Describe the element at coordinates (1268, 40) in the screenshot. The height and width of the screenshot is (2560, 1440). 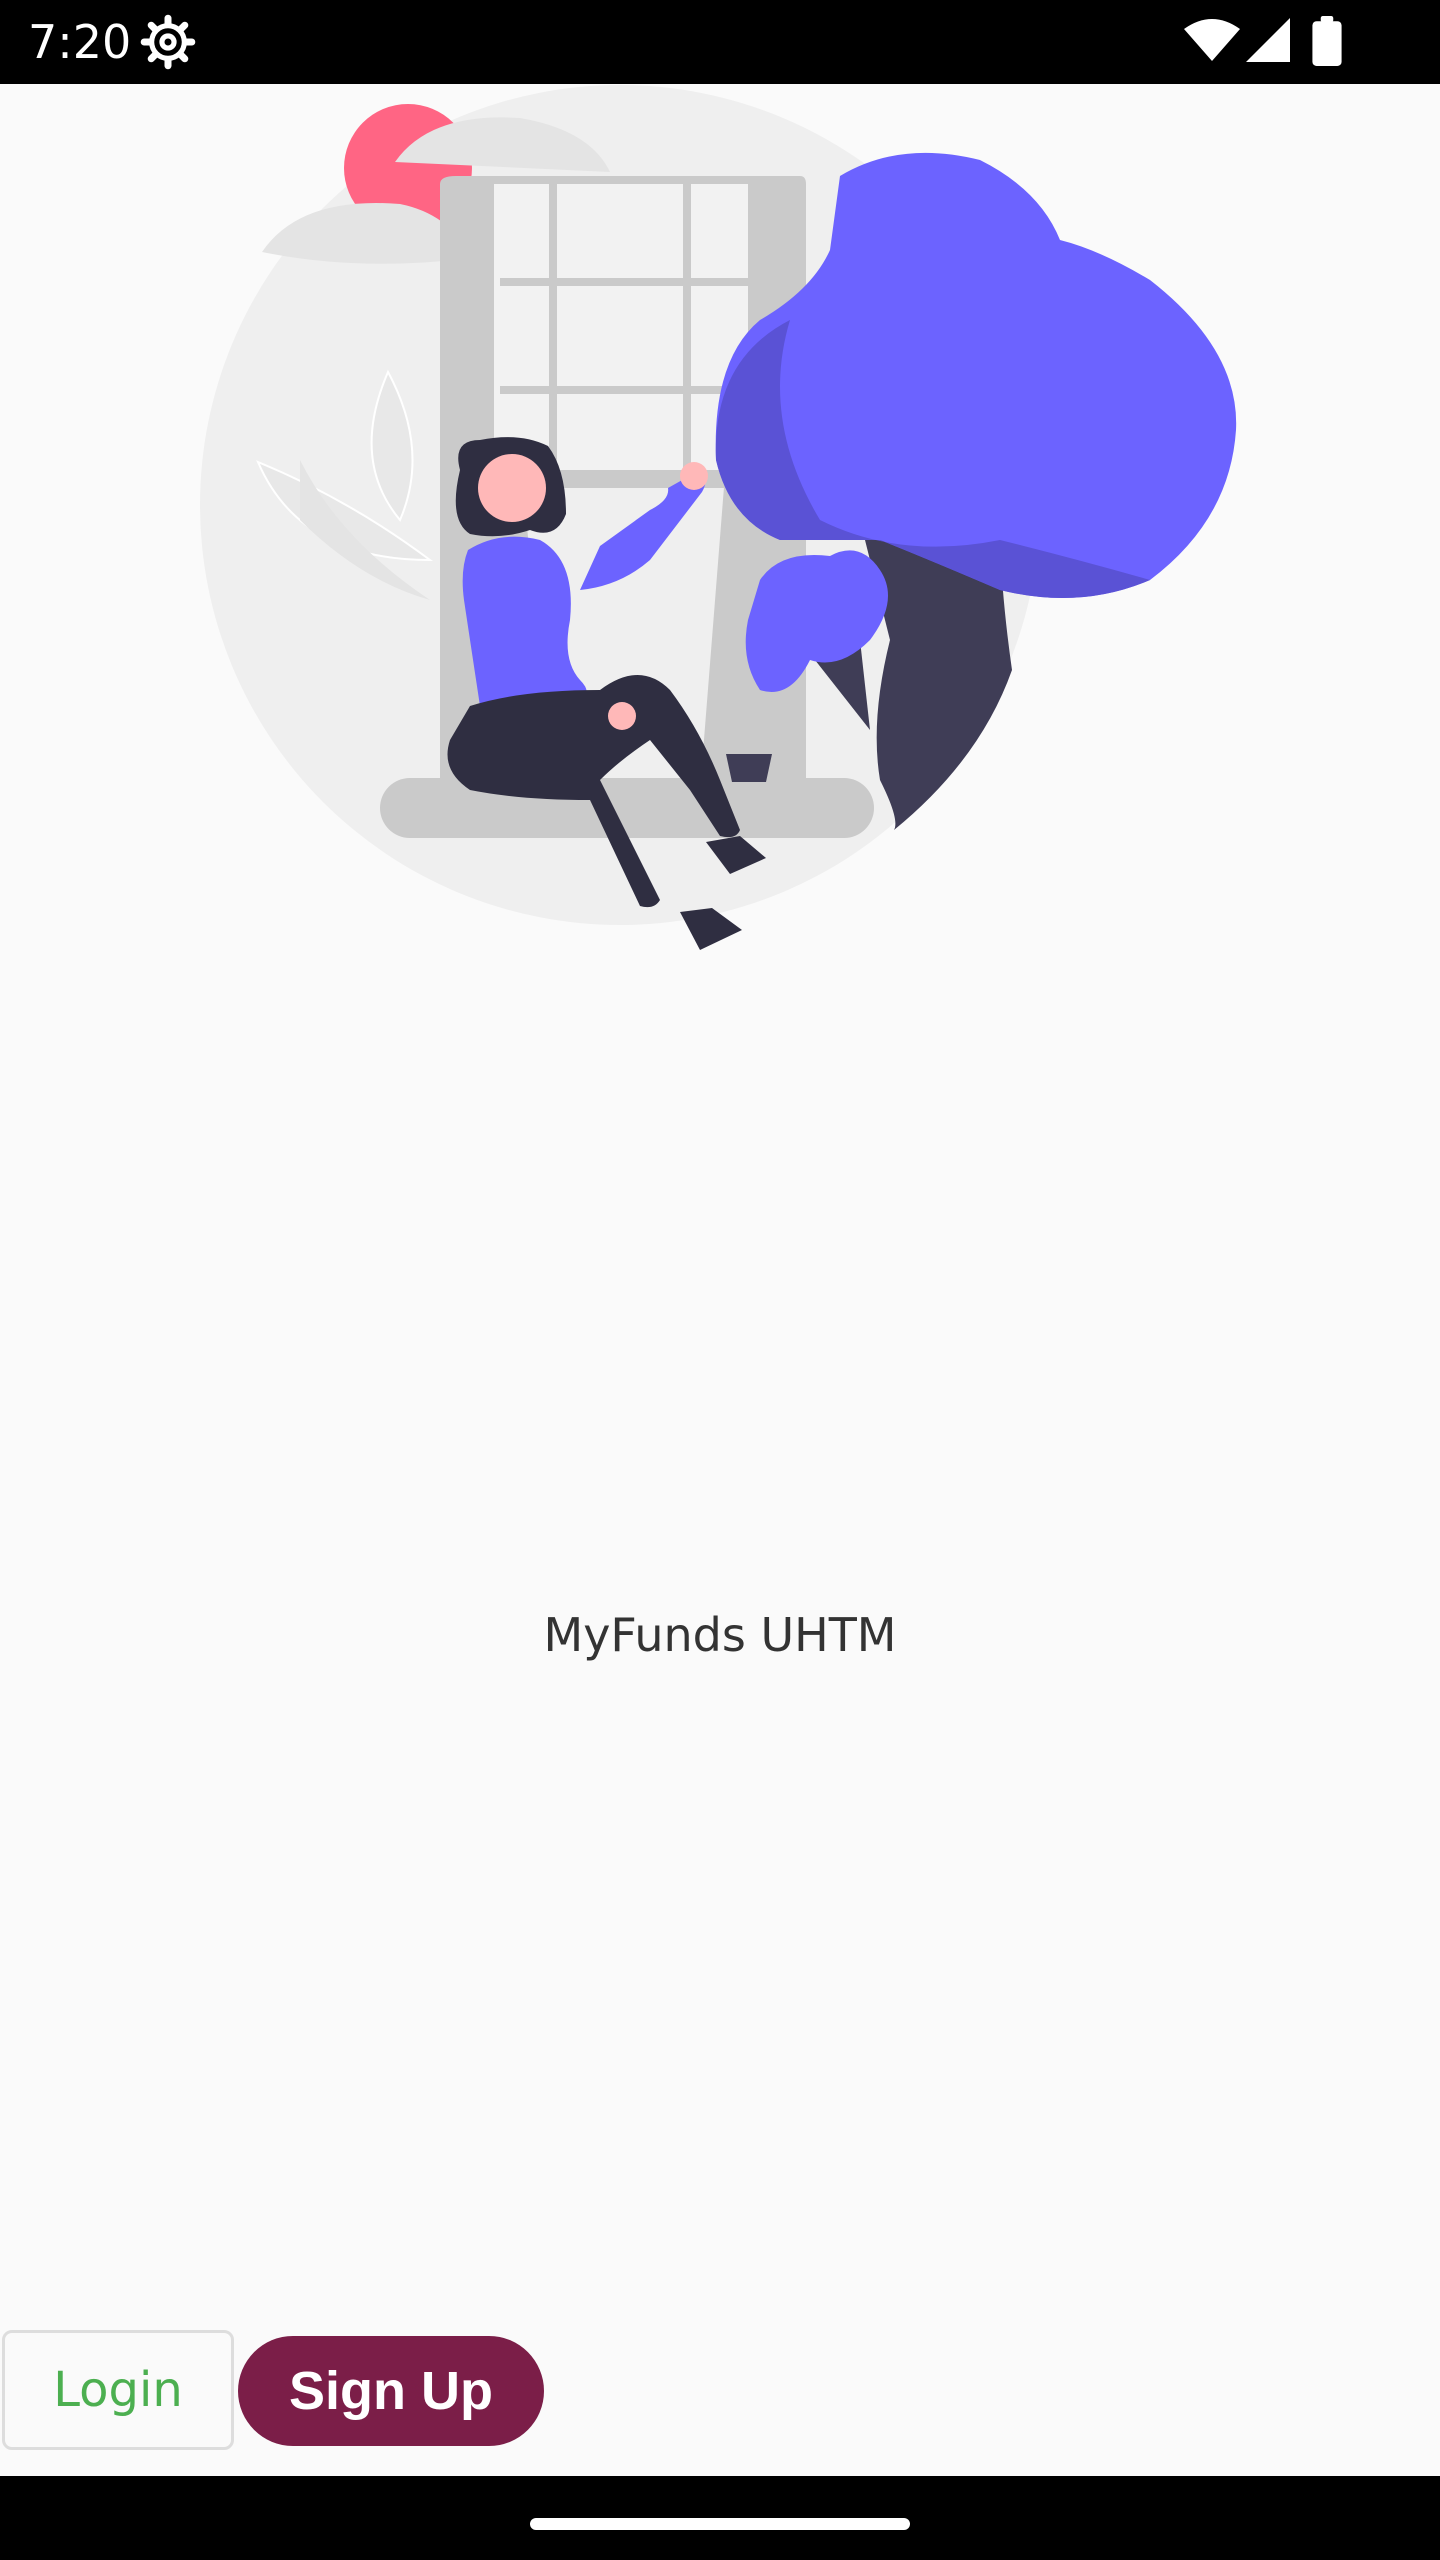
I see `cell-signal-icon` at that location.